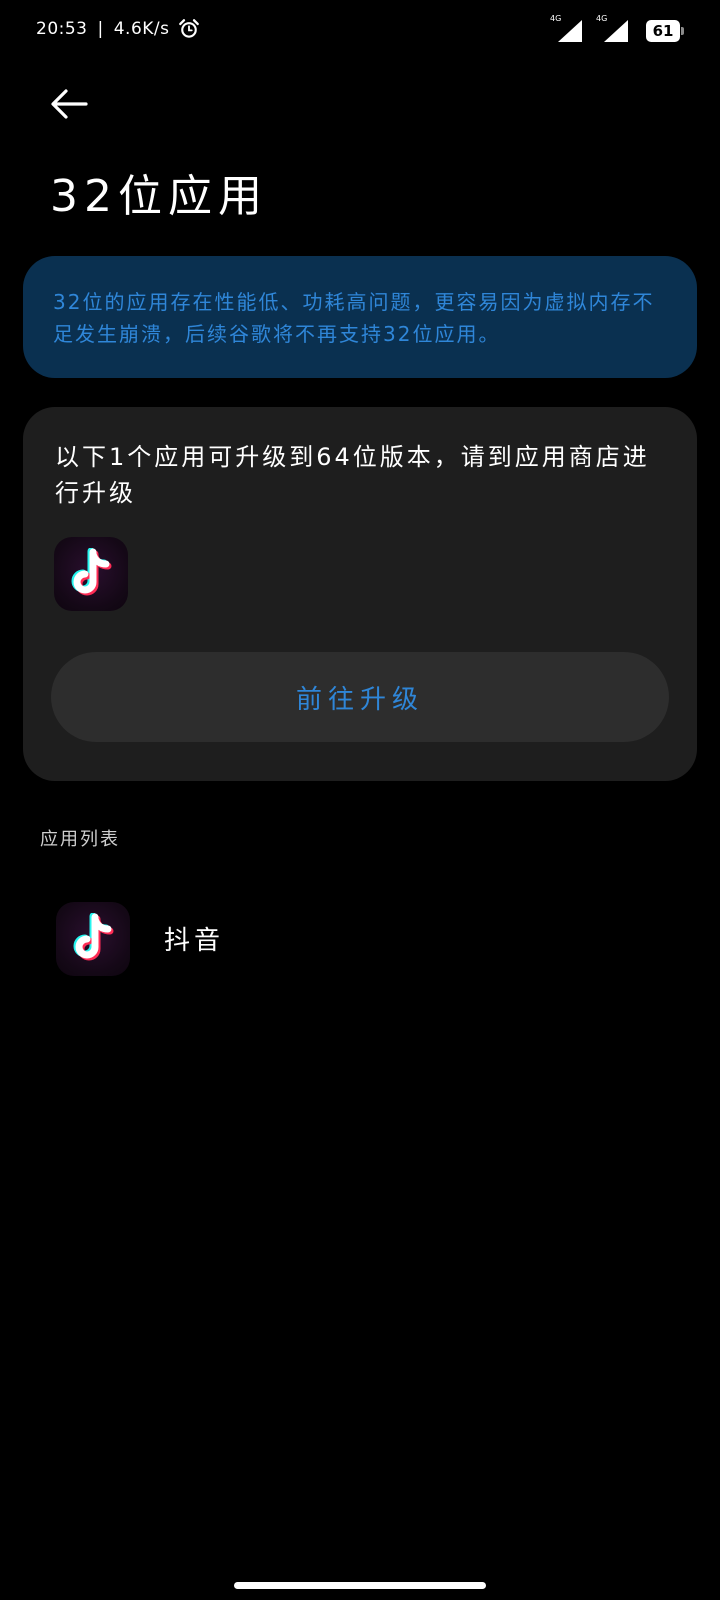 The image size is (720, 1600). I want to click on home-indicator, so click(360, 1585).